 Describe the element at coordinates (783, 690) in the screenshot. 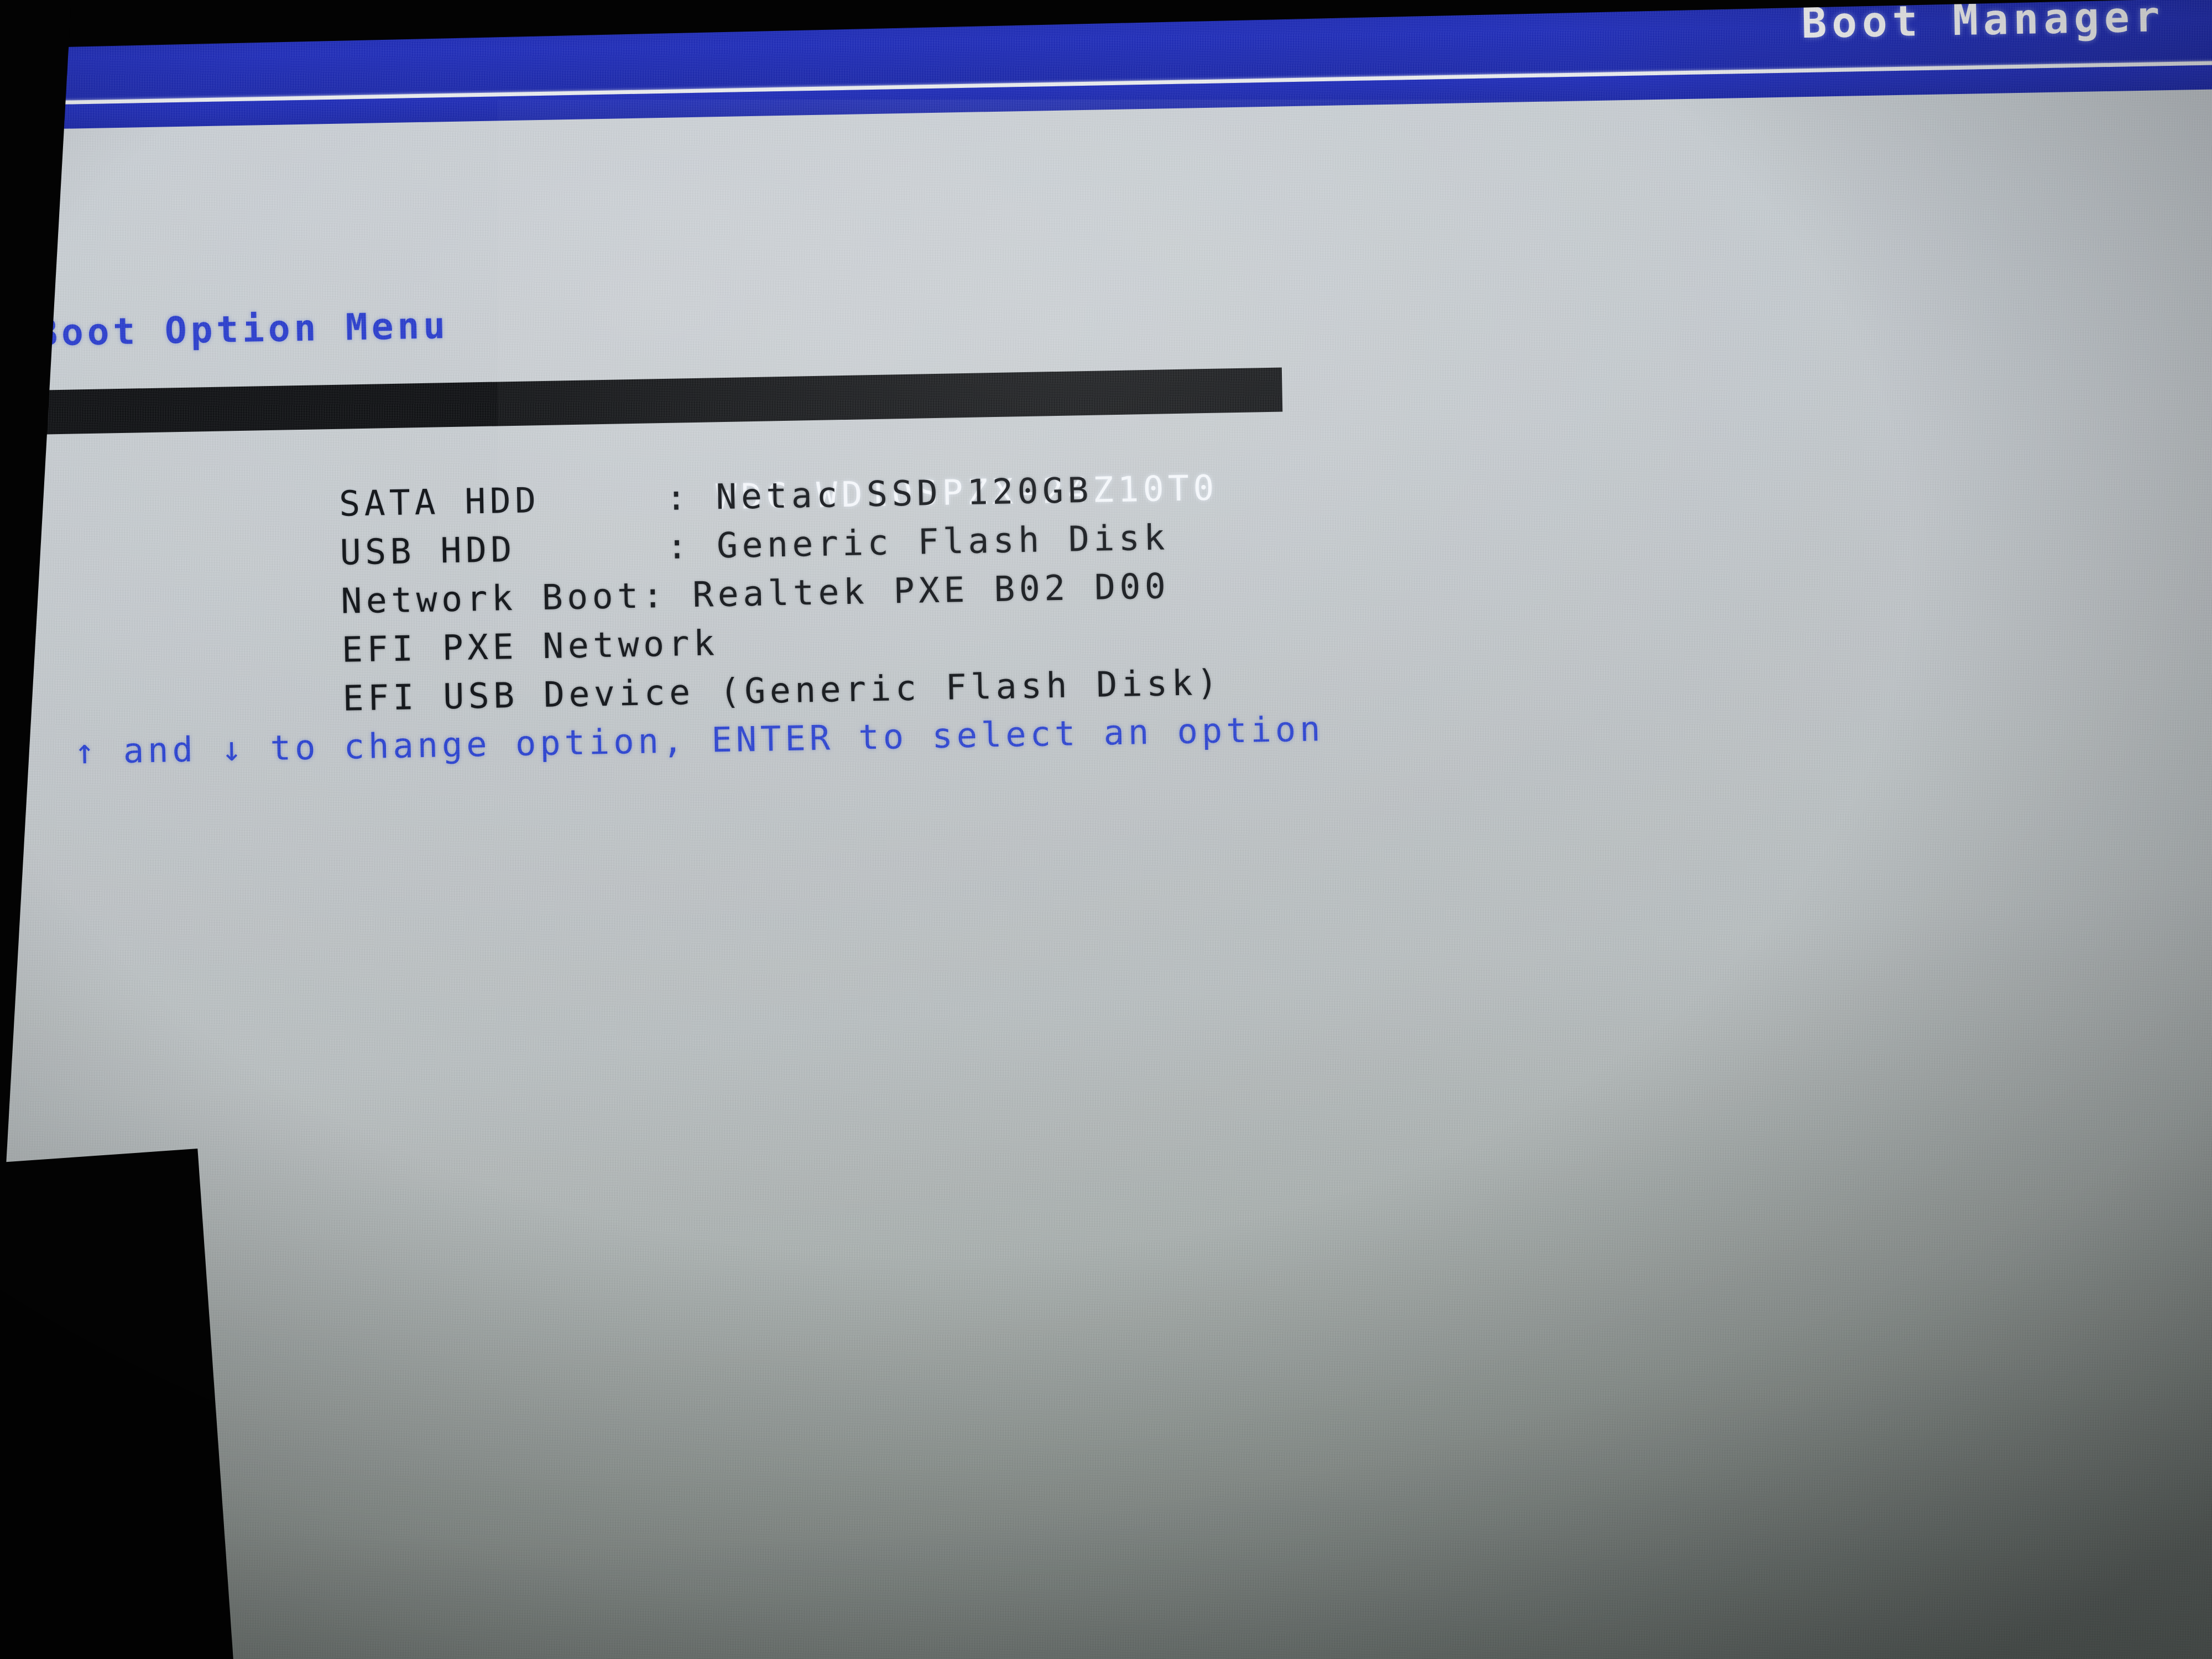

I see `boot-option-label: EFI USB Device (Generic Flash Disk)` at that location.